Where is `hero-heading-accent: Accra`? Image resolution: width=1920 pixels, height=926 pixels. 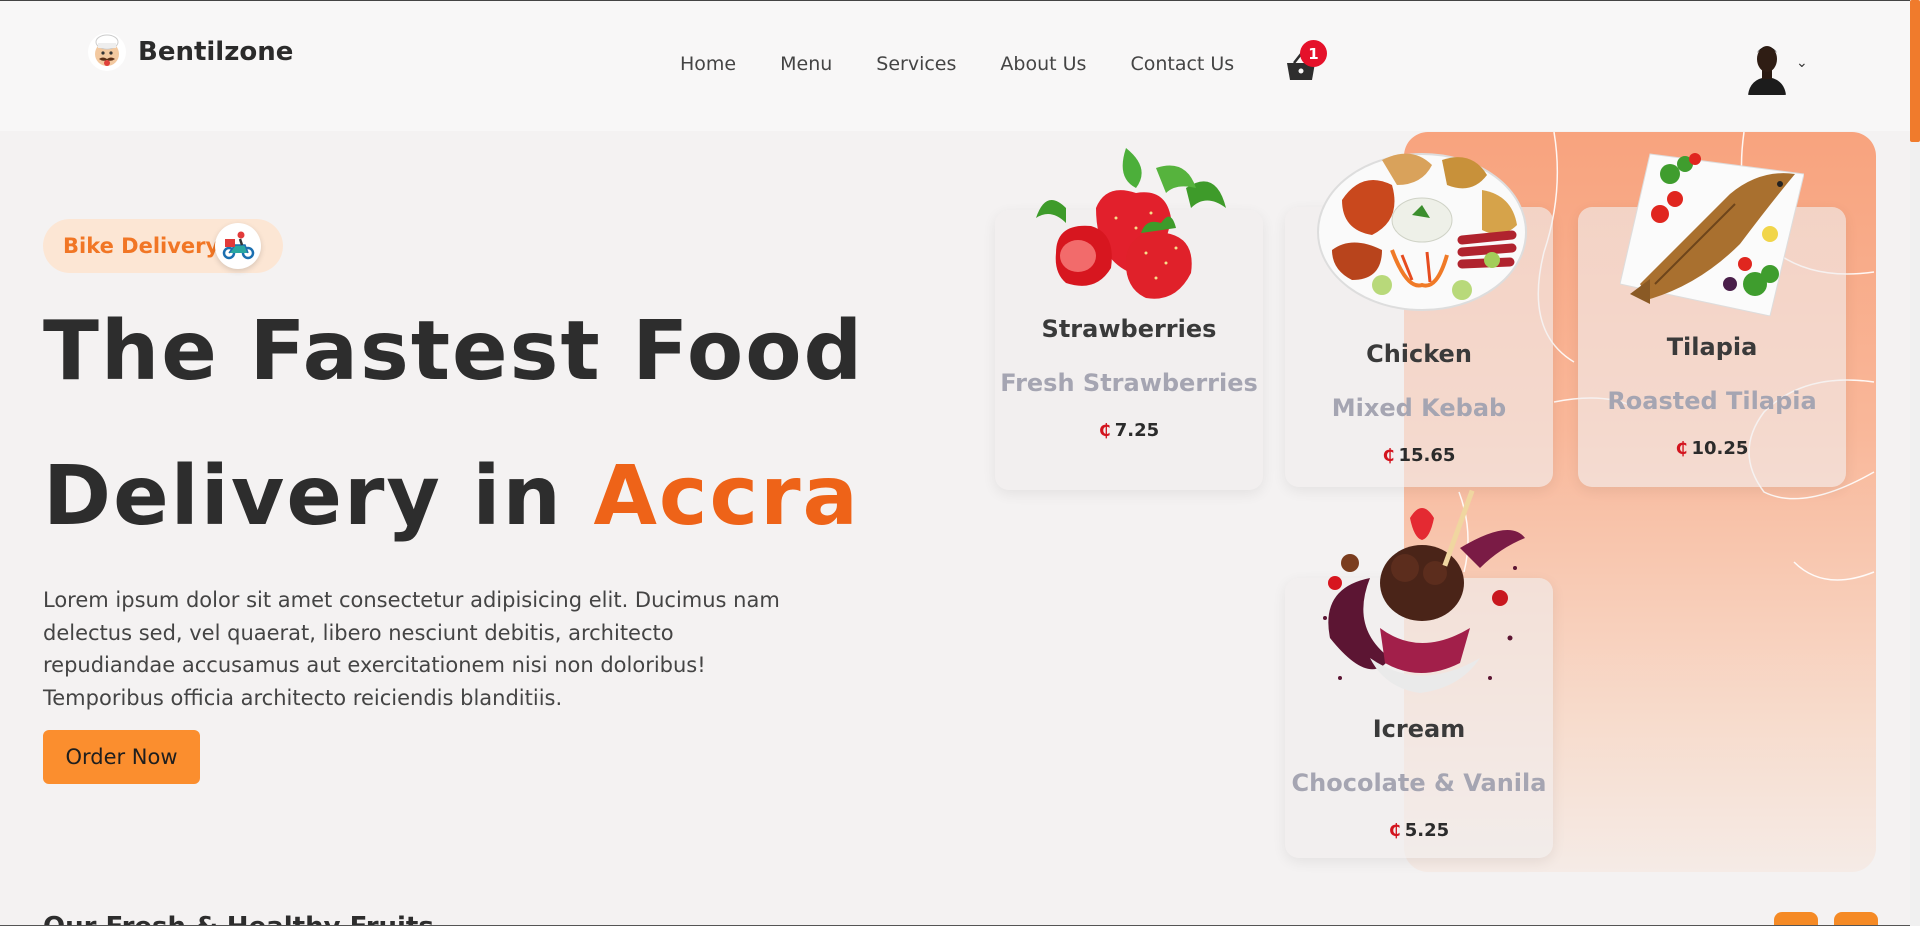
hero-heading-accent: Accra is located at coordinates (726, 496).